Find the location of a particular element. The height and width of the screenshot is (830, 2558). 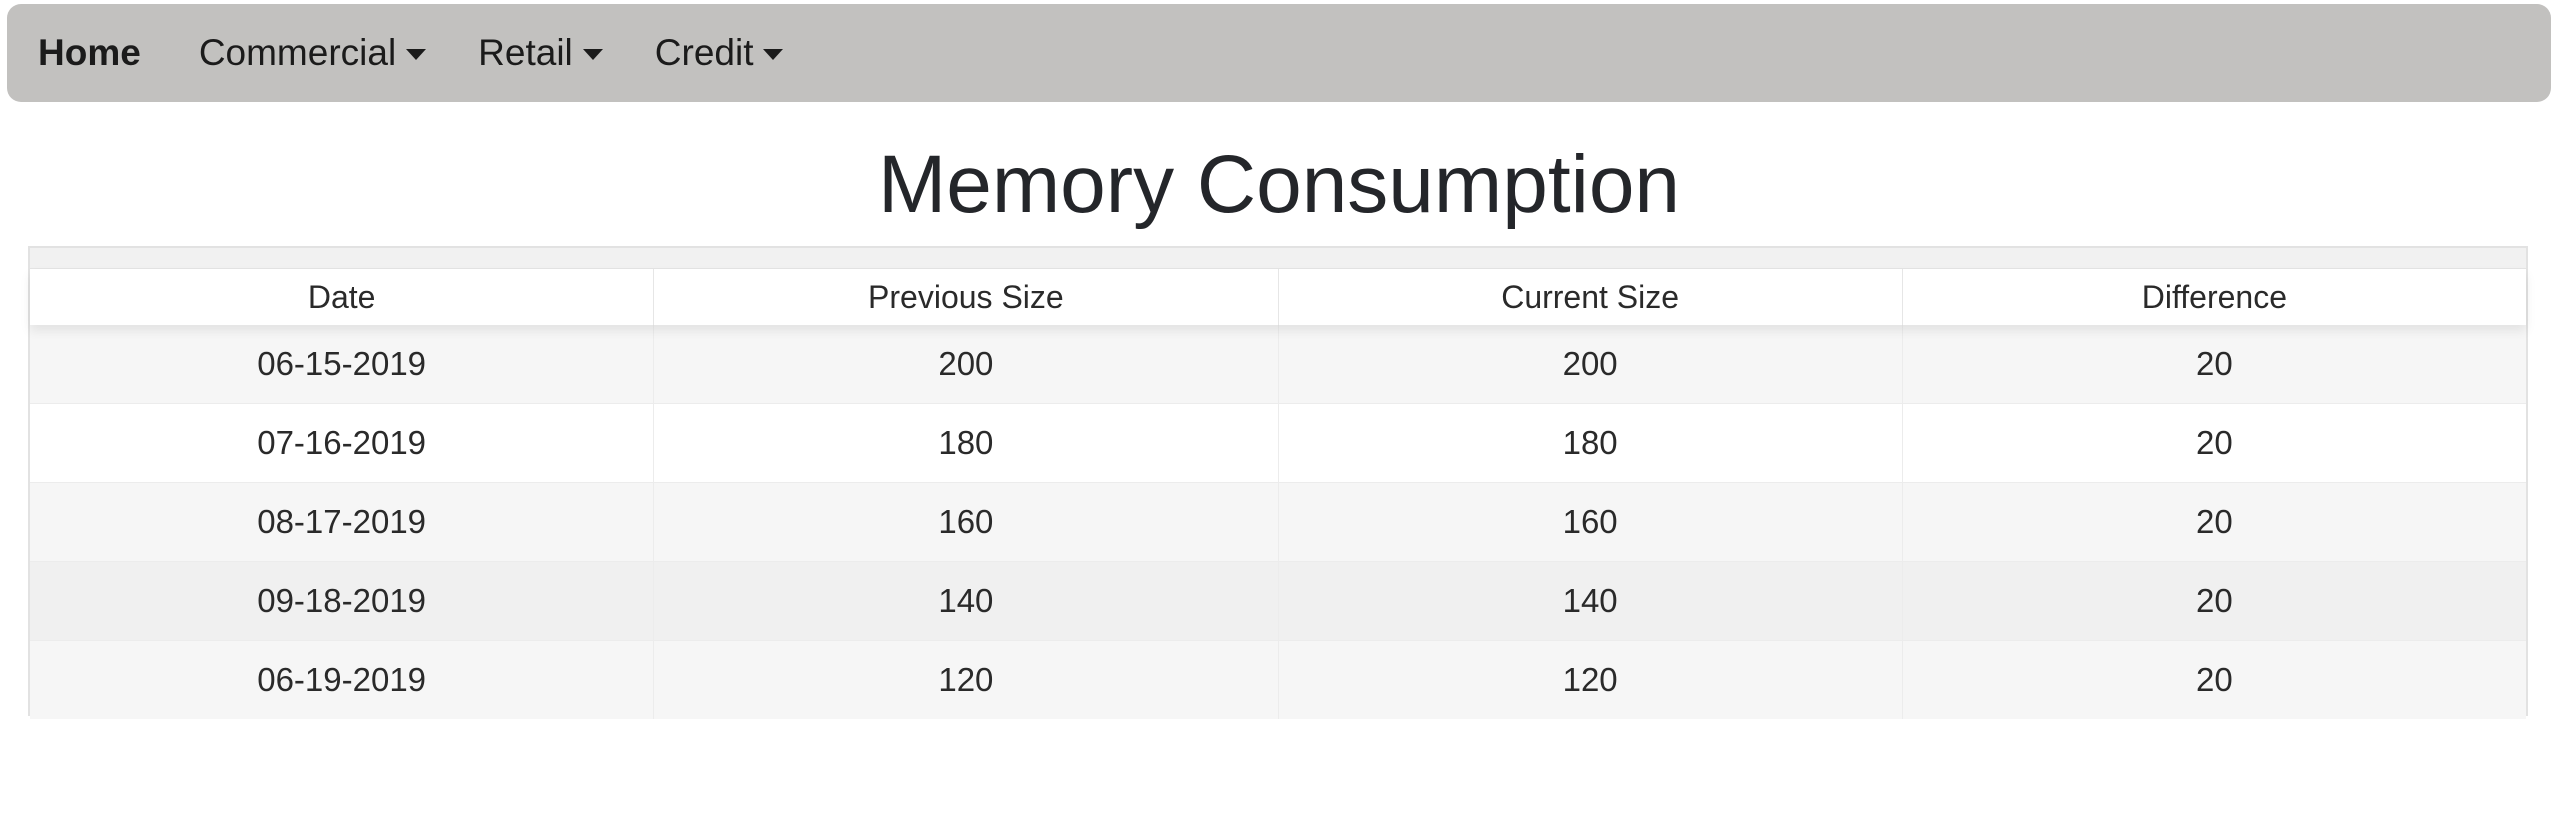

nav-credit-dropdown: Credit is located at coordinates (719, 53).